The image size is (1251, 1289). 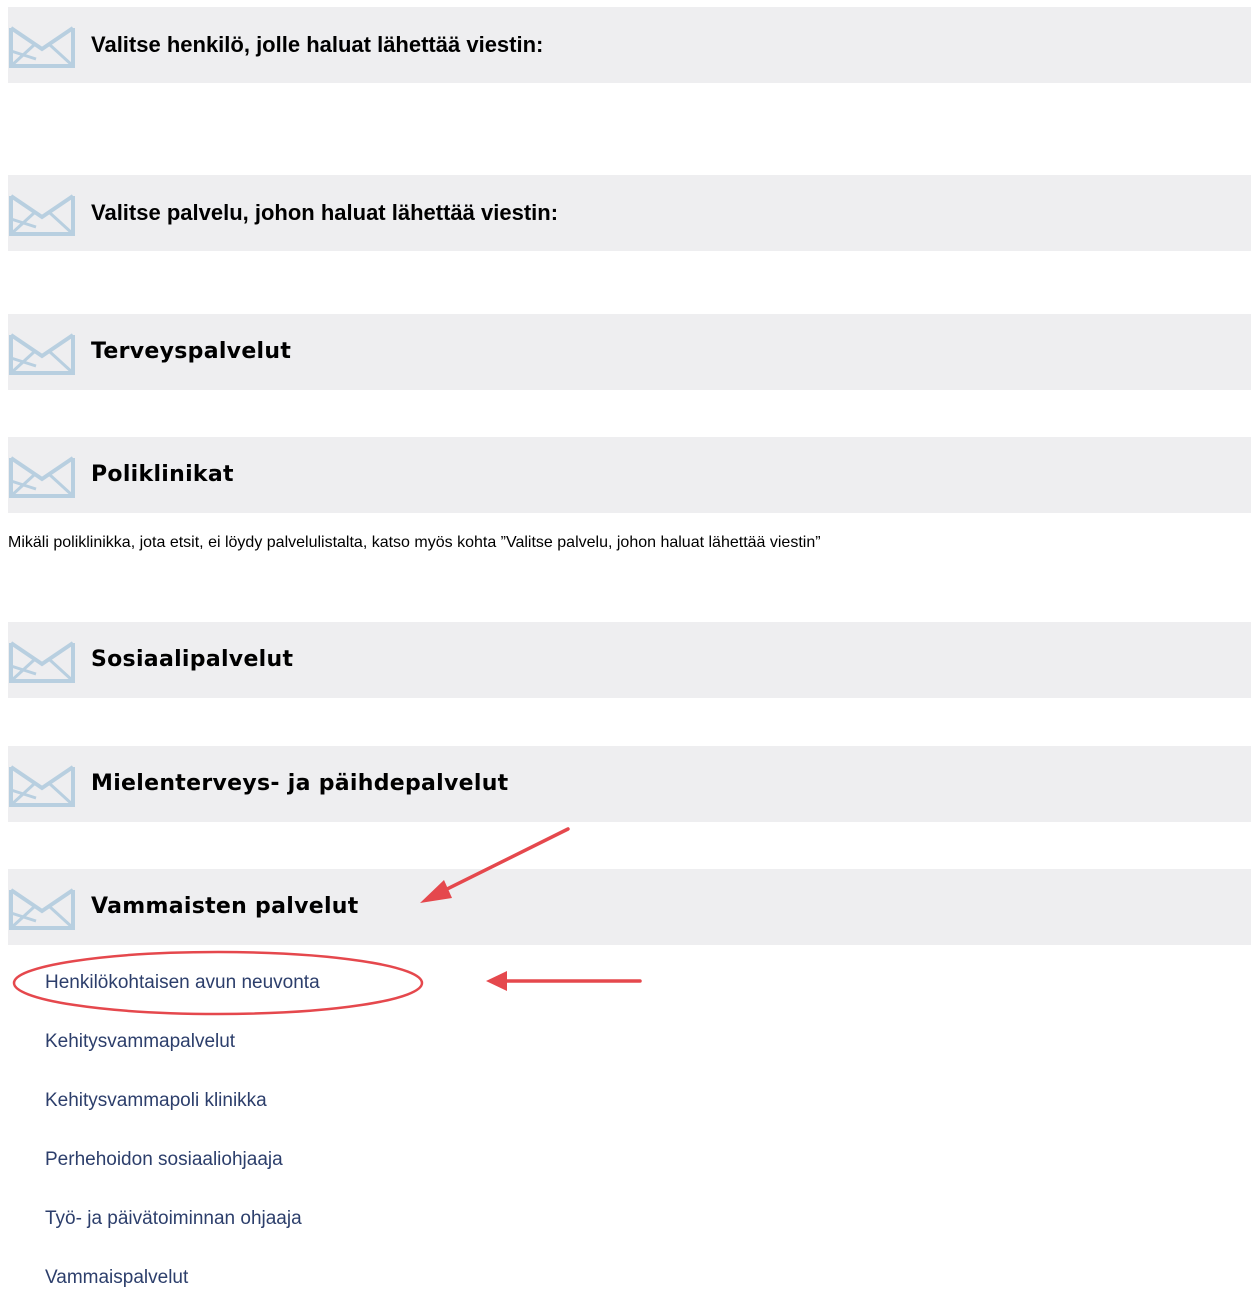 What do you see at coordinates (327, 921) in the screenshot?
I see `annotation-overlay` at bounding box center [327, 921].